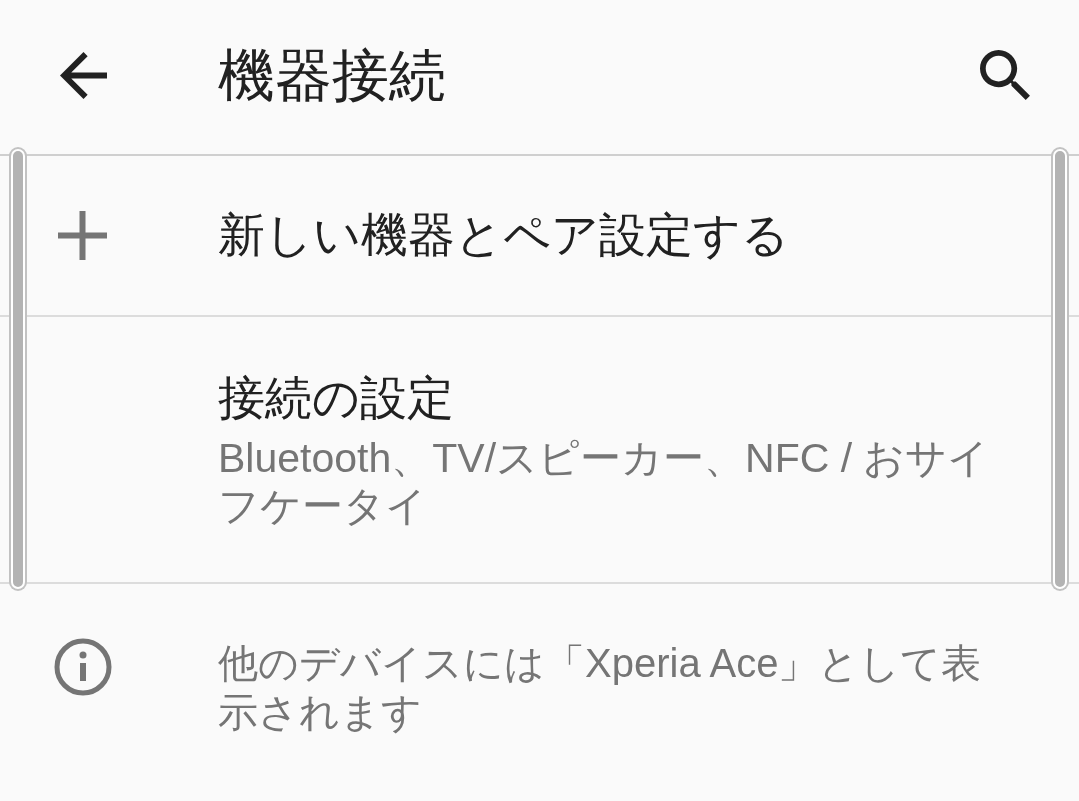  Describe the element at coordinates (1005, 75) in the screenshot. I see `search-icon` at that location.